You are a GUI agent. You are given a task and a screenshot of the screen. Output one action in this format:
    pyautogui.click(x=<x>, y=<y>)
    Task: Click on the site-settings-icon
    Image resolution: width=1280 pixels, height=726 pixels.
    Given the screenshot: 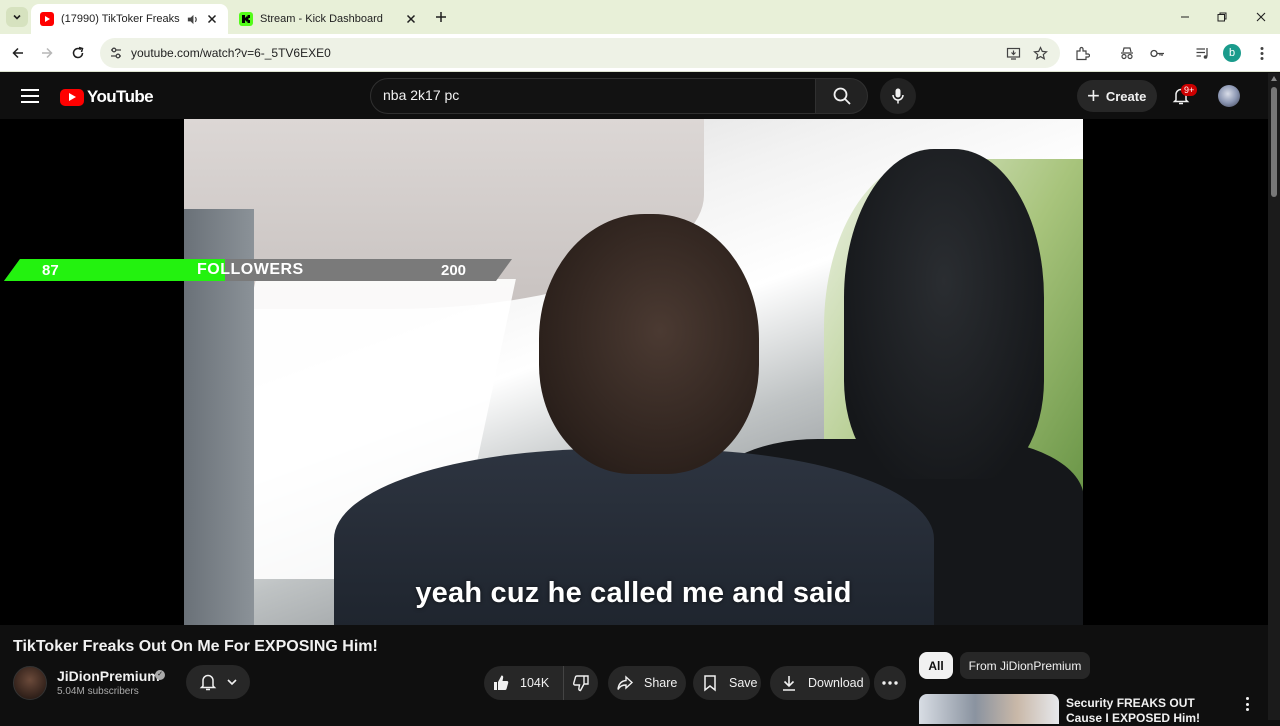 What is the action you would take?
    pyautogui.click(x=116, y=53)
    